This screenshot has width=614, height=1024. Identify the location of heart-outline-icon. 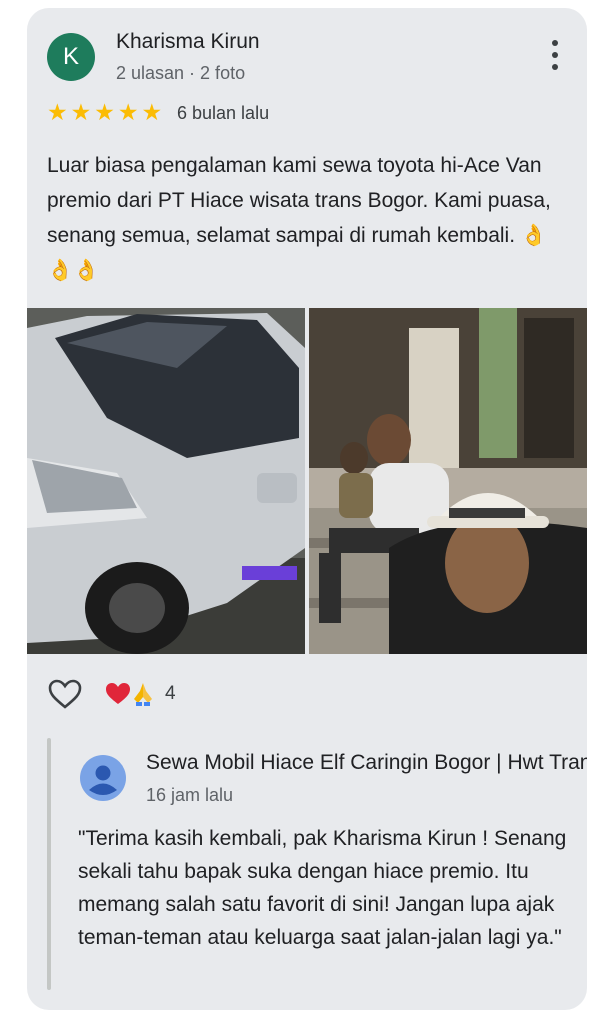
(65, 694).